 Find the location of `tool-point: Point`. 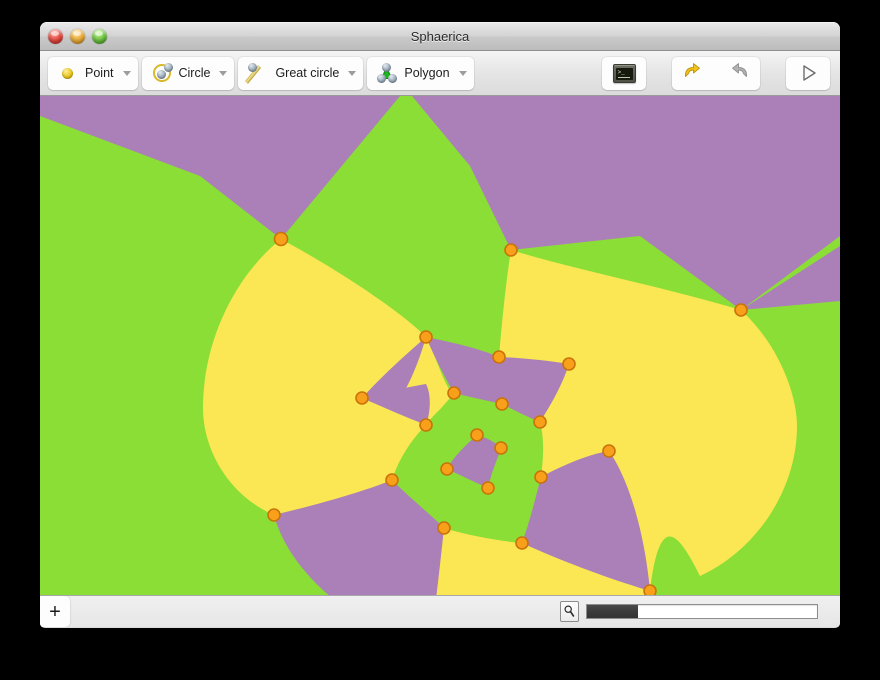

tool-point: Point is located at coordinates (93, 73).